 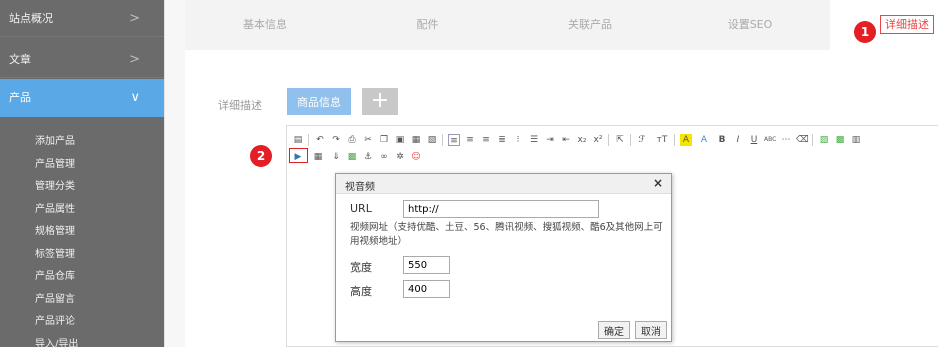 What do you see at coordinates (400, 157) in the screenshot?
I see `unlink-icon: ✲` at bounding box center [400, 157].